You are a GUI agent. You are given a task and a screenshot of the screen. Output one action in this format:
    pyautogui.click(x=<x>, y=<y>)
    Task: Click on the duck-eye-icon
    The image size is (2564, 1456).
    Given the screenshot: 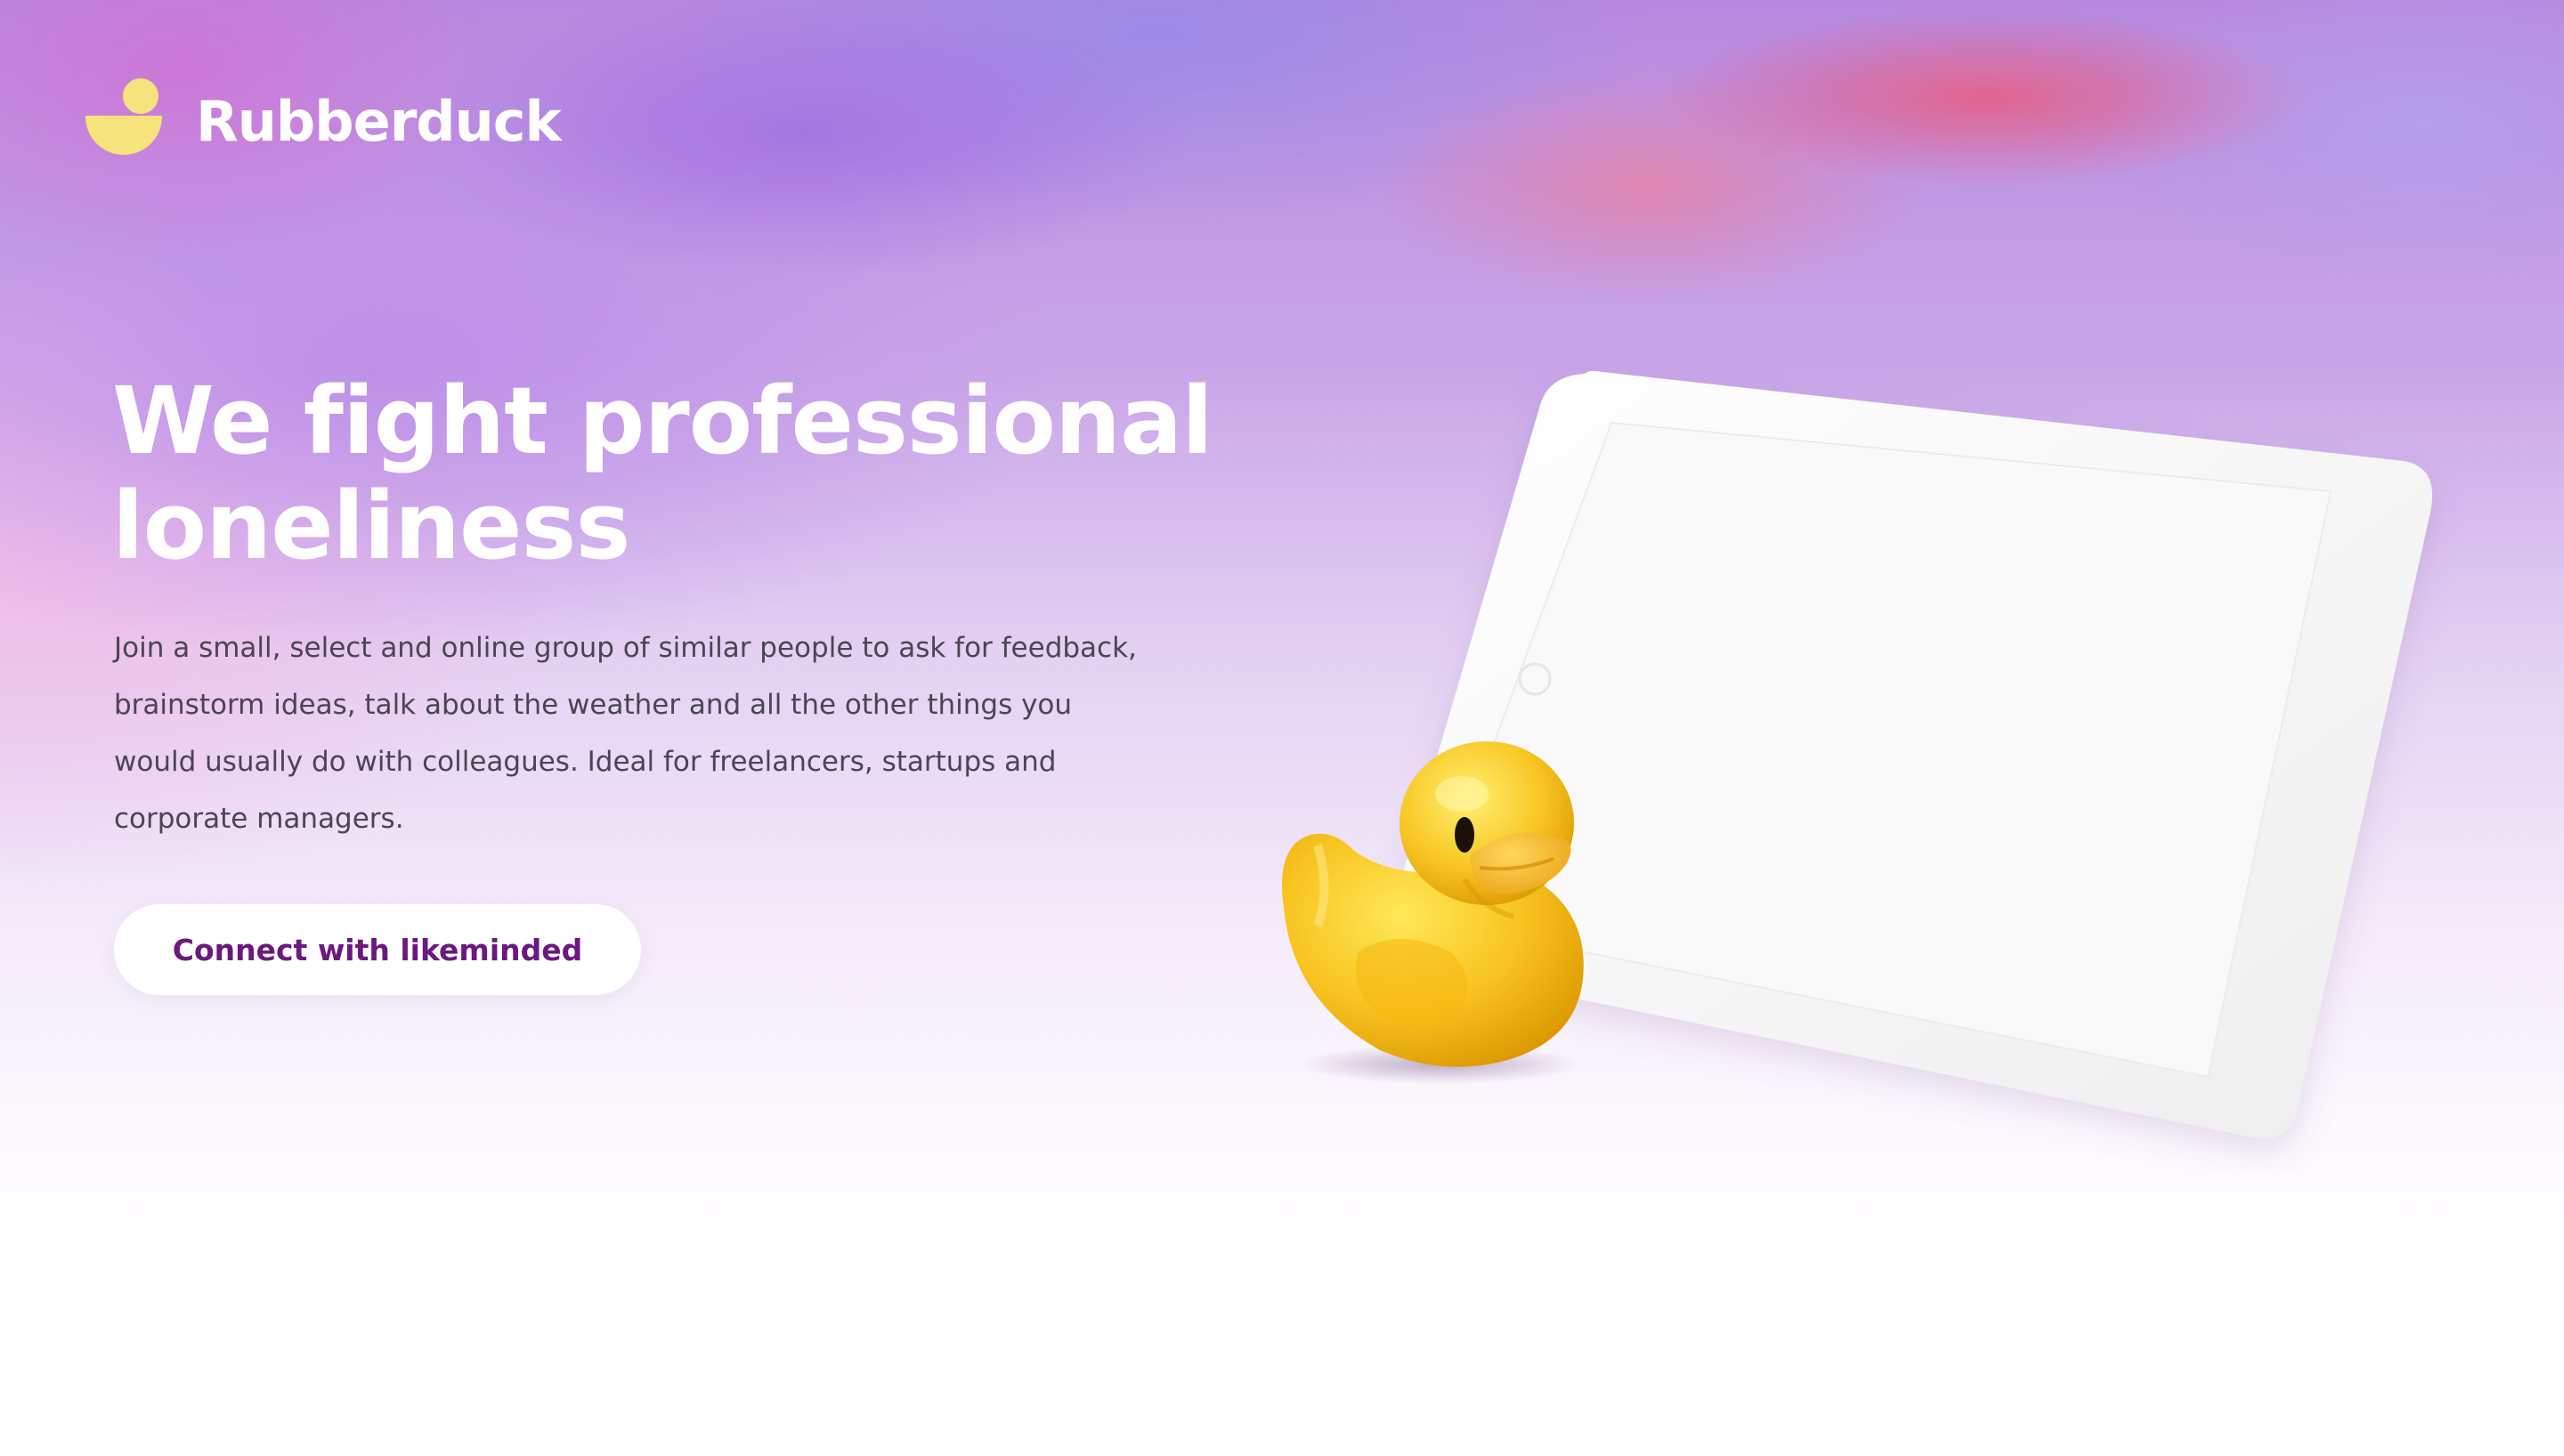 What is the action you would take?
    pyautogui.click(x=1464, y=835)
    